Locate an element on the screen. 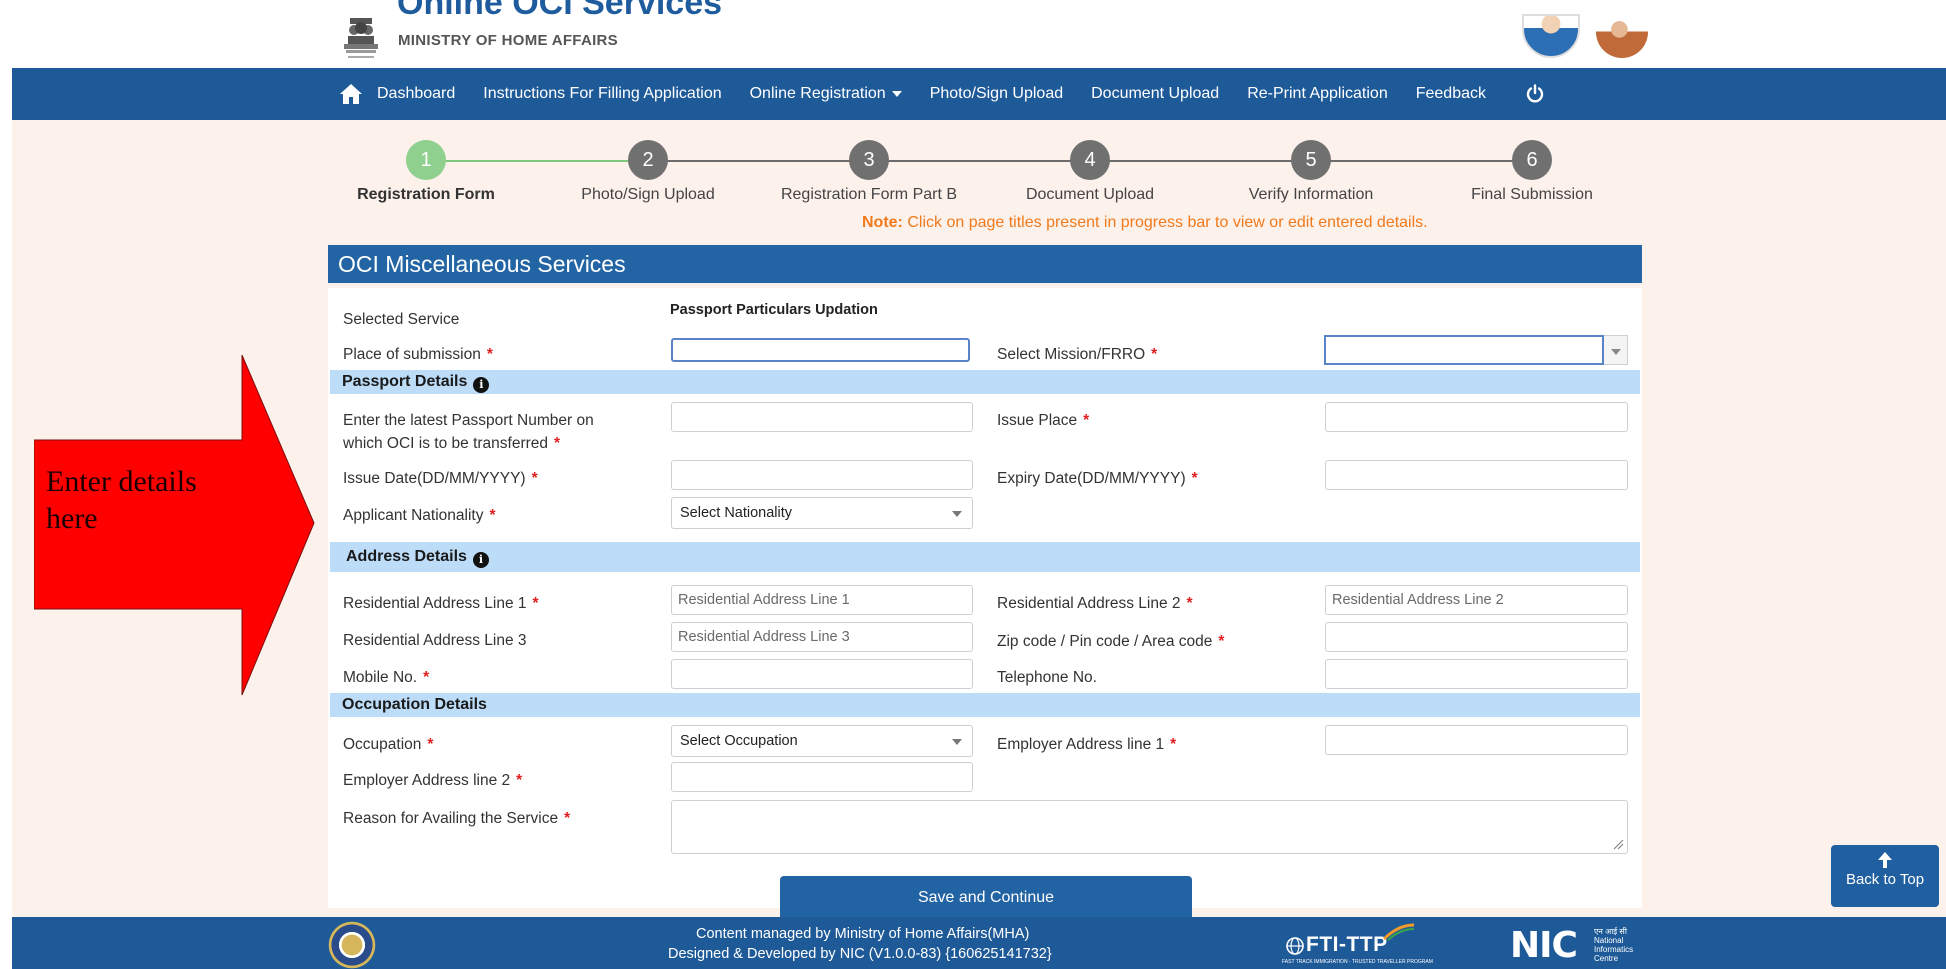  ministry-name: MINISTRY OF HOME AFFAIRS is located at coordinates (508, 40).